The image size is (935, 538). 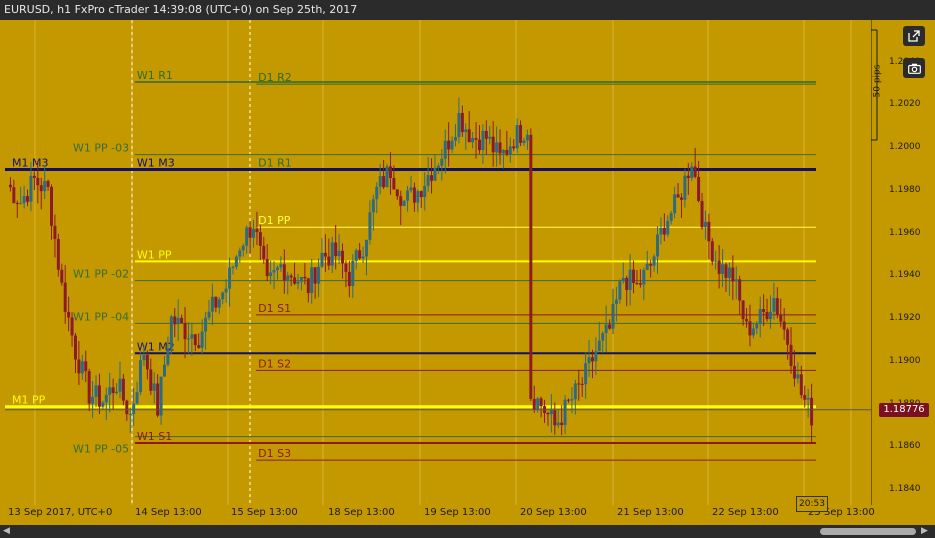 What do you see at coordinates (30, 163) in the screenshot?
I see `level-label: M1 M3` at bounding box center [30, 163].